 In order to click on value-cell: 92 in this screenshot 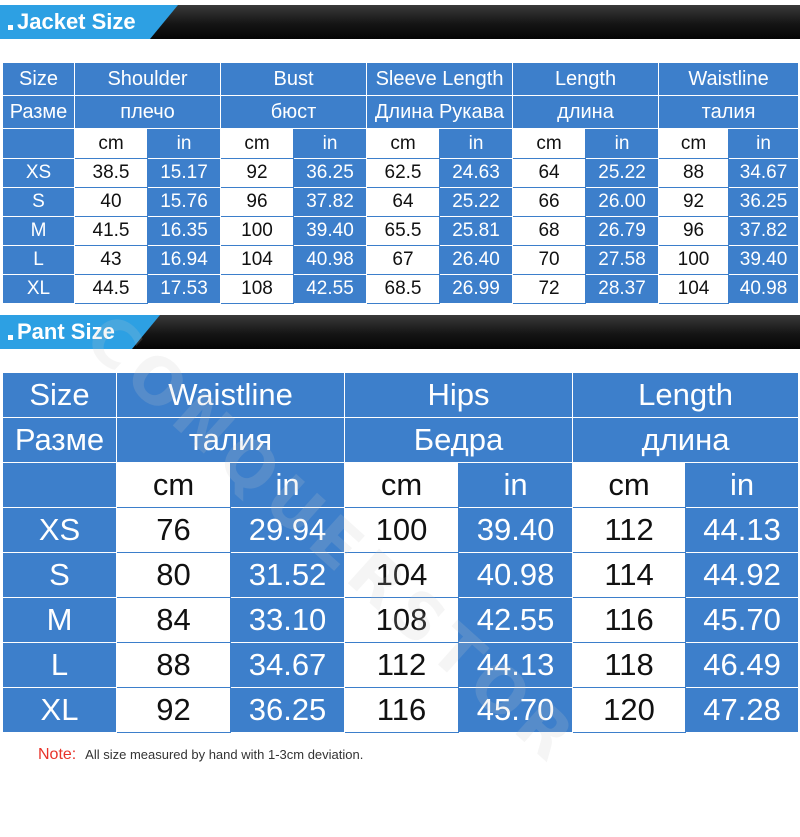, I will do `click(257, 173)`.